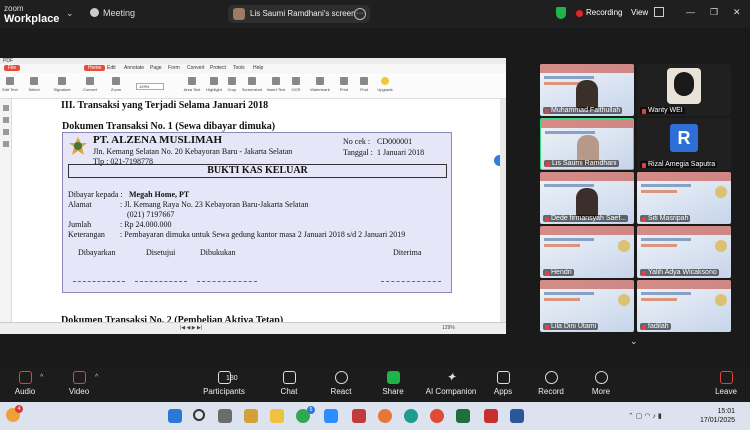 Image resolution: width=750 pixels, height=430 pixels. What do you see at coordinates (357, 141) in the screenshot?
I see `cek-label: No cek :` at bounding box center [357, 141].